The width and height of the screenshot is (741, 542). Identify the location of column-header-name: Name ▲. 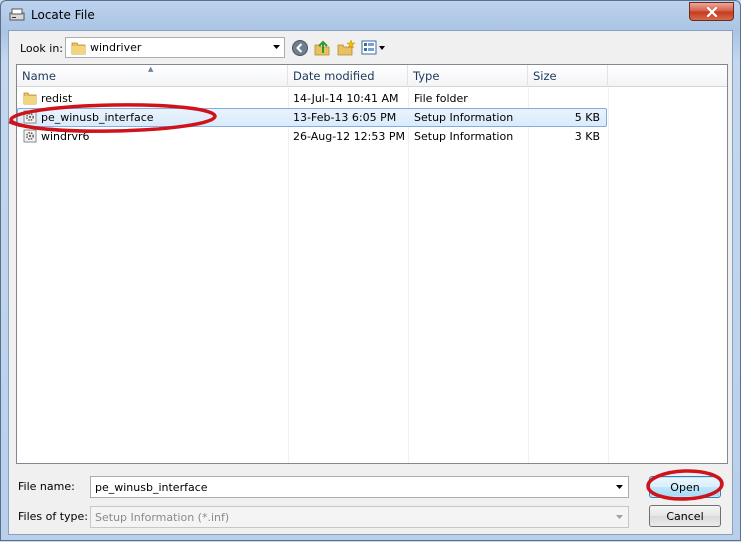
(152, 76).